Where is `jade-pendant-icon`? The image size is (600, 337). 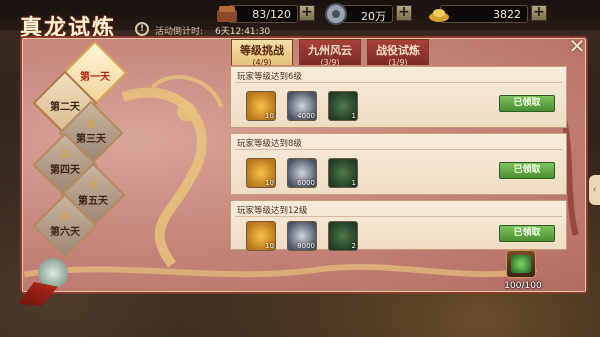
jade-pendant-icon is located at coordinates (53, 273).